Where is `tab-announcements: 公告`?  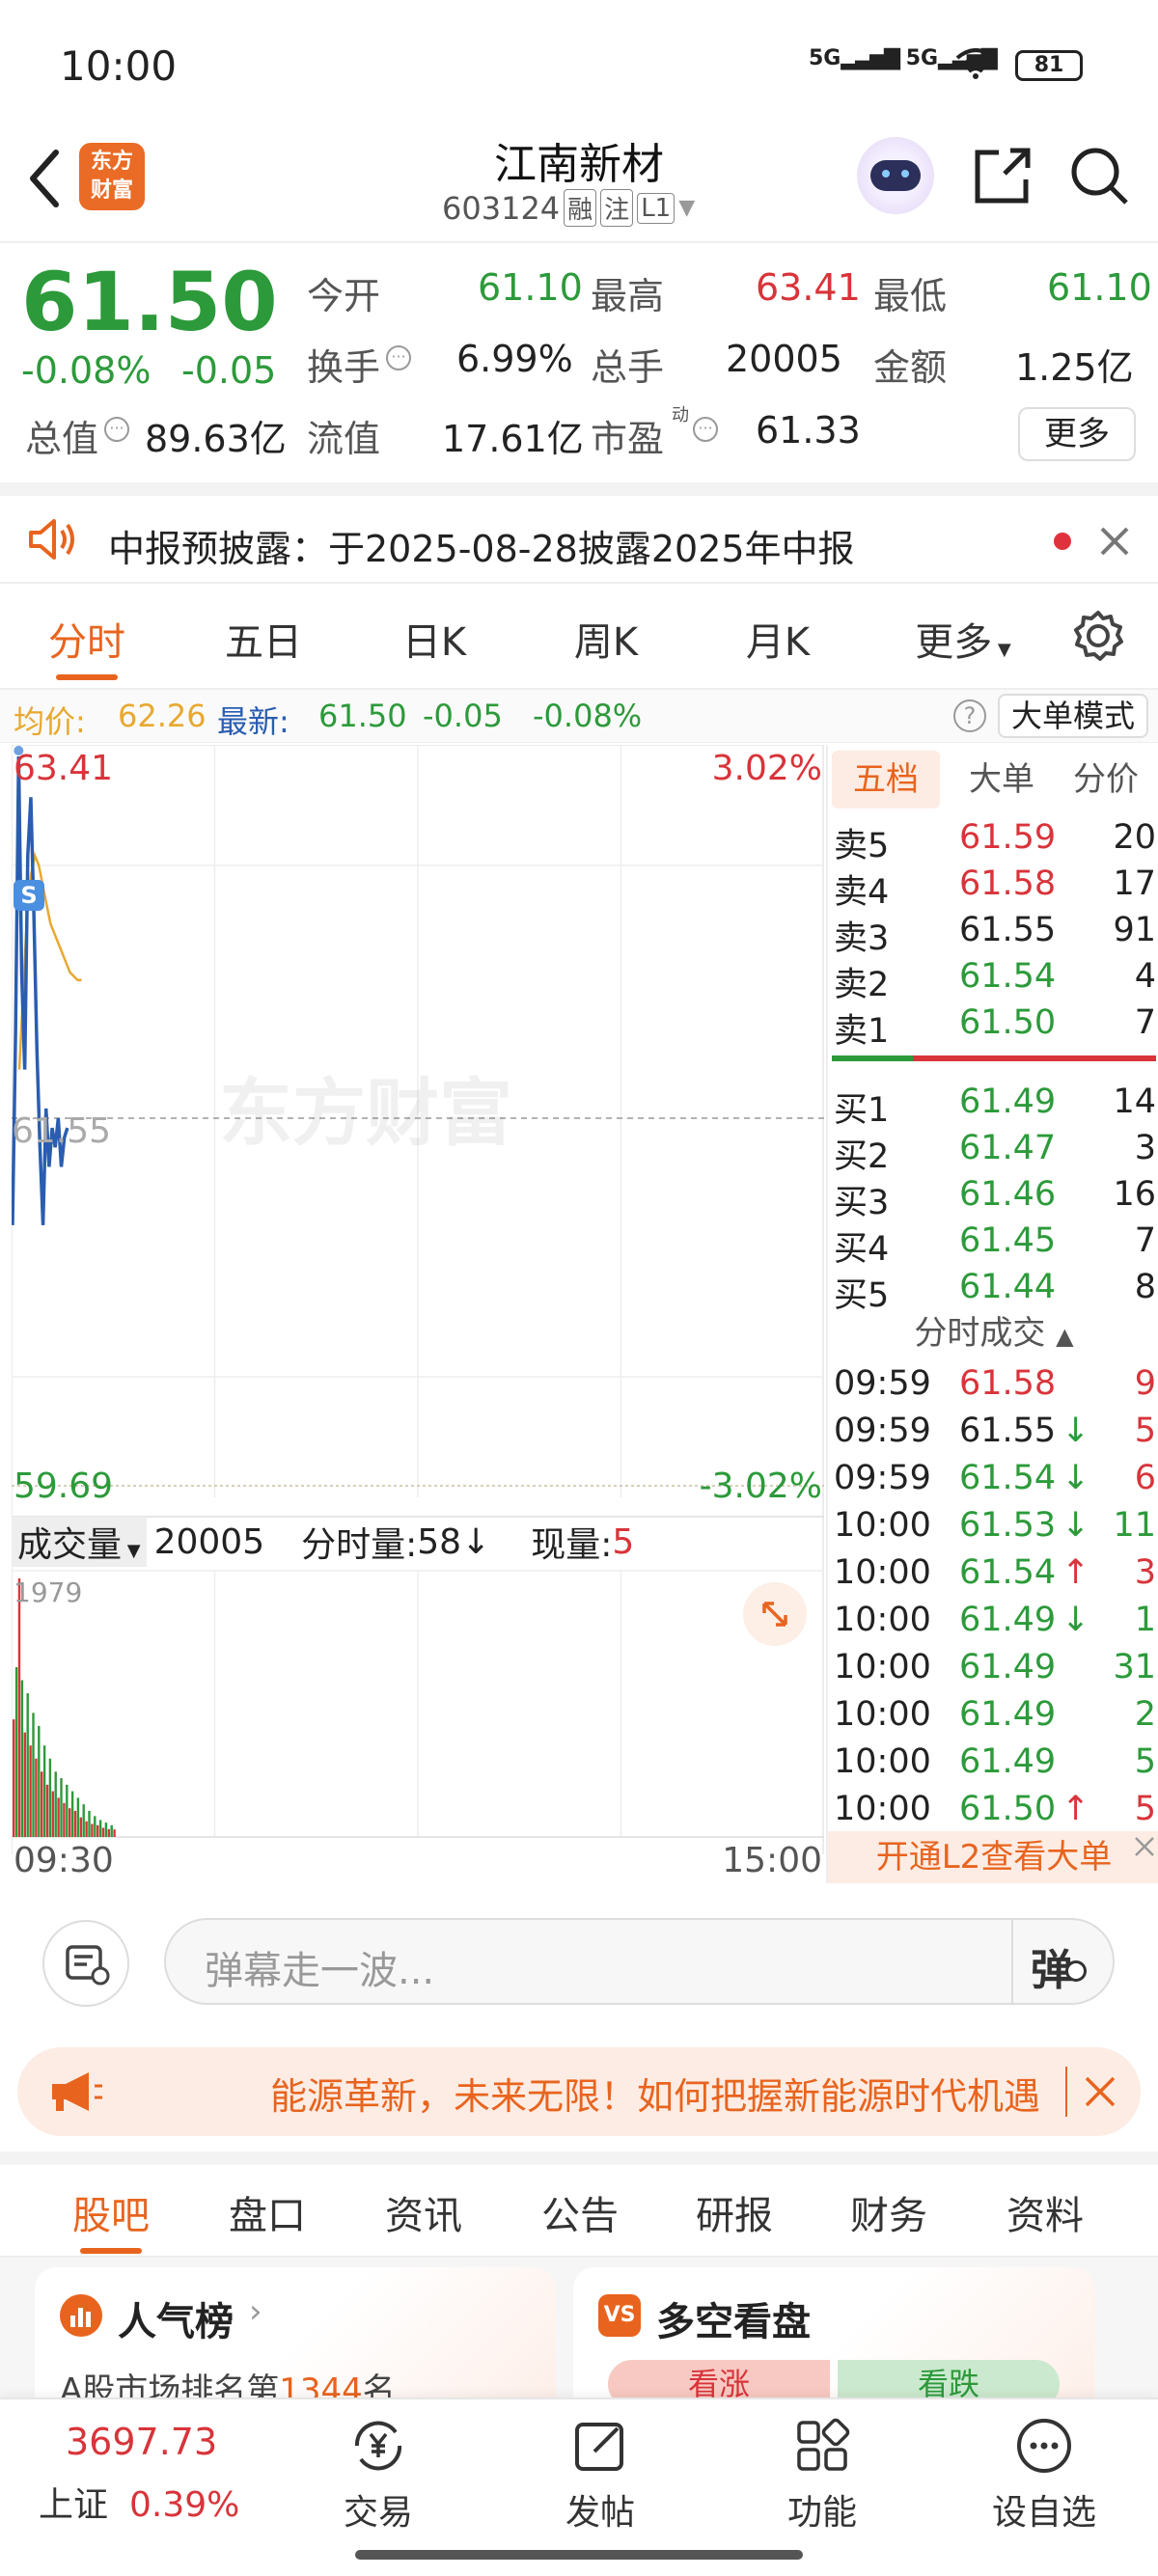
tab-announcements: 公告 is located at coordinates (580, 2212).